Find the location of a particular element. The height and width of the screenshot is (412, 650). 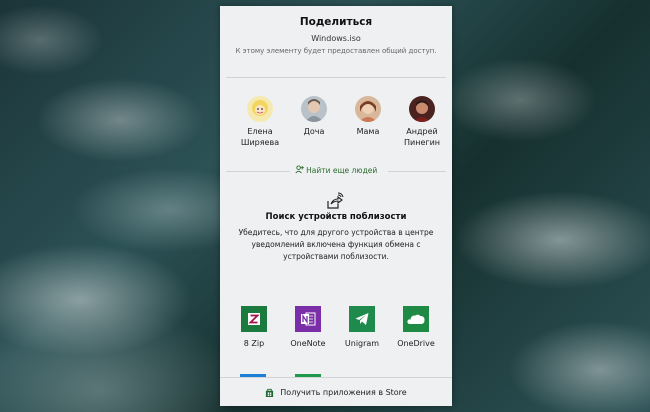

app-onedrive: OneDrive is located at coordinates (416, 327).